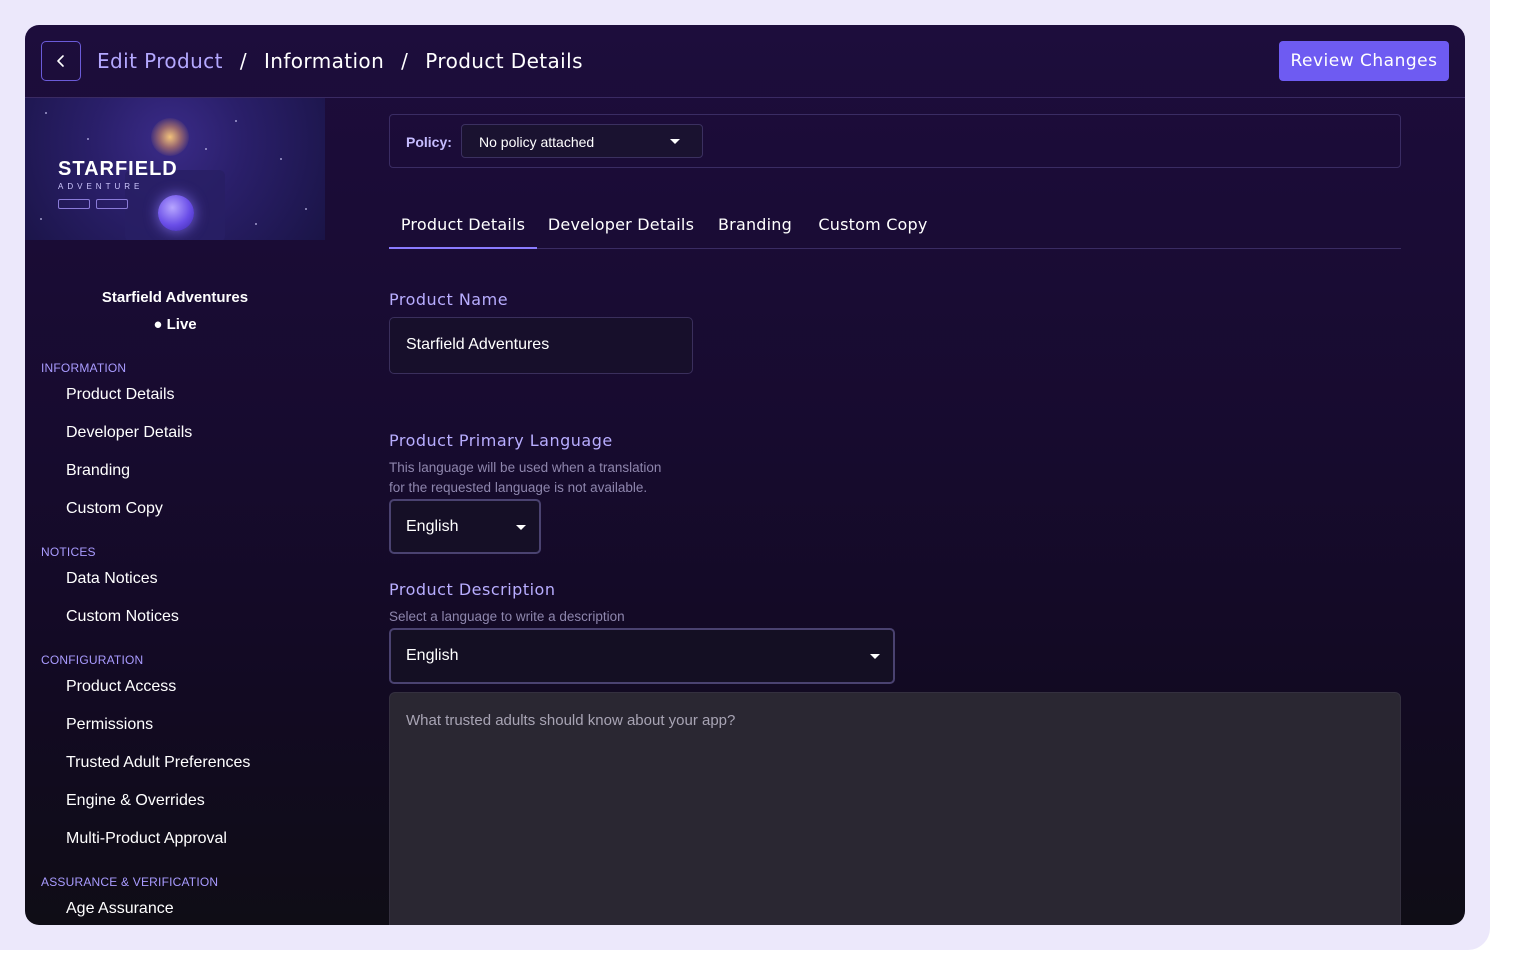 The image size is (1515, 975). Describe the element at coordinates (324, 61) in the screenshot. I see `breadcrumb-information: Information` at that location.